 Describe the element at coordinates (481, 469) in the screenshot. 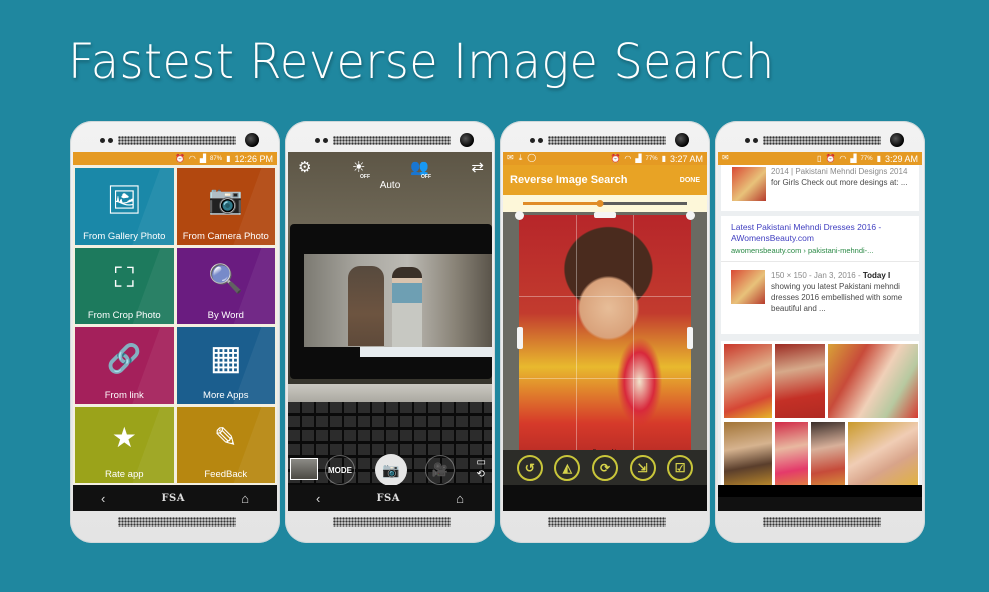

I see `camera-switch-button: ▭ ⟲` at that location.